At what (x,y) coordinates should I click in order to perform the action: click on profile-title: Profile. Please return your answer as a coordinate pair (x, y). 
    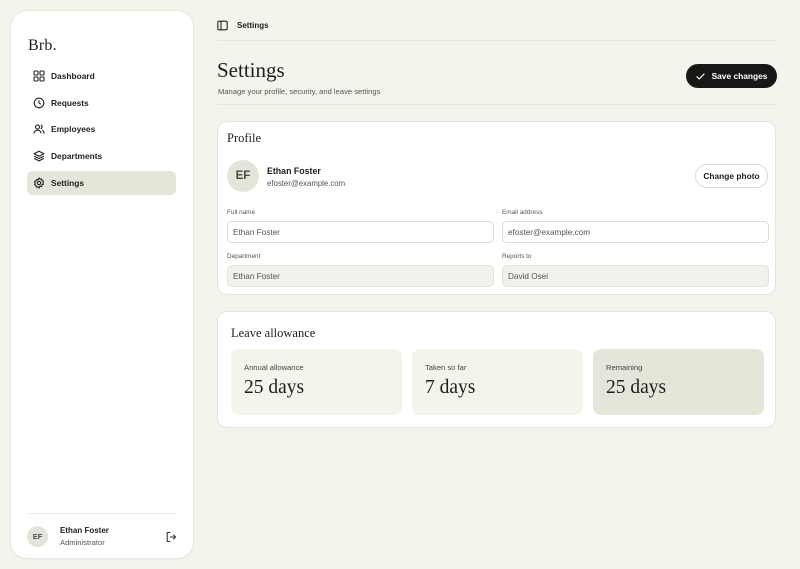
    Looking at the image, I should click on (244, 138).